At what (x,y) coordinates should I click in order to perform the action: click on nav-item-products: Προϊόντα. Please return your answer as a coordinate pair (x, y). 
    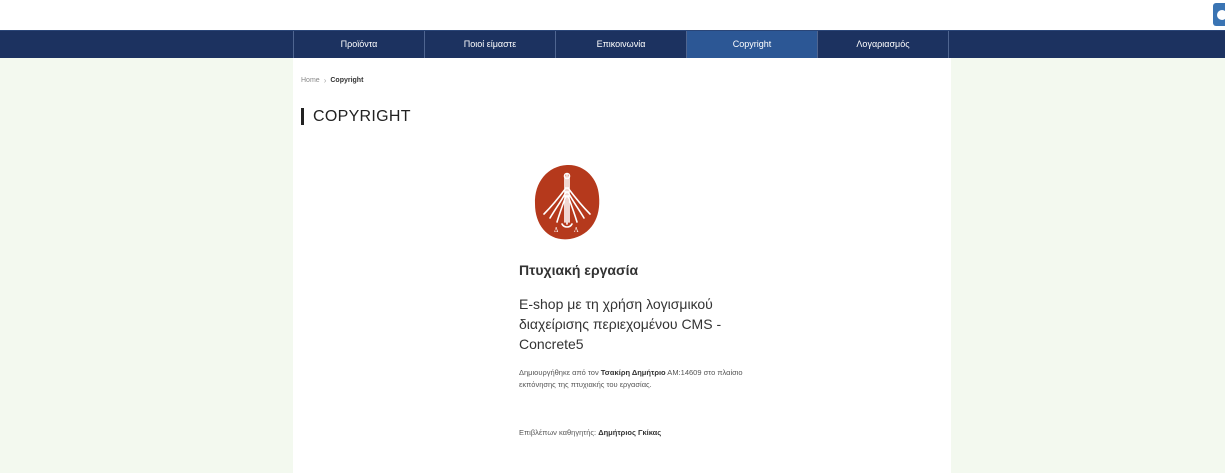
    Looking at the image, I should click on (359, 44).